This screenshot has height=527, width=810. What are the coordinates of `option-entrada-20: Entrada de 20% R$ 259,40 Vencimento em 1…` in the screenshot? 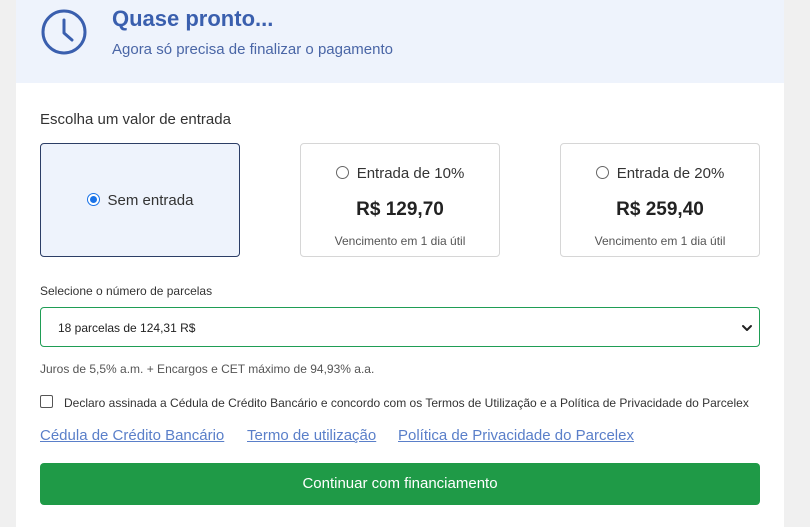 It's located at (660, 200).